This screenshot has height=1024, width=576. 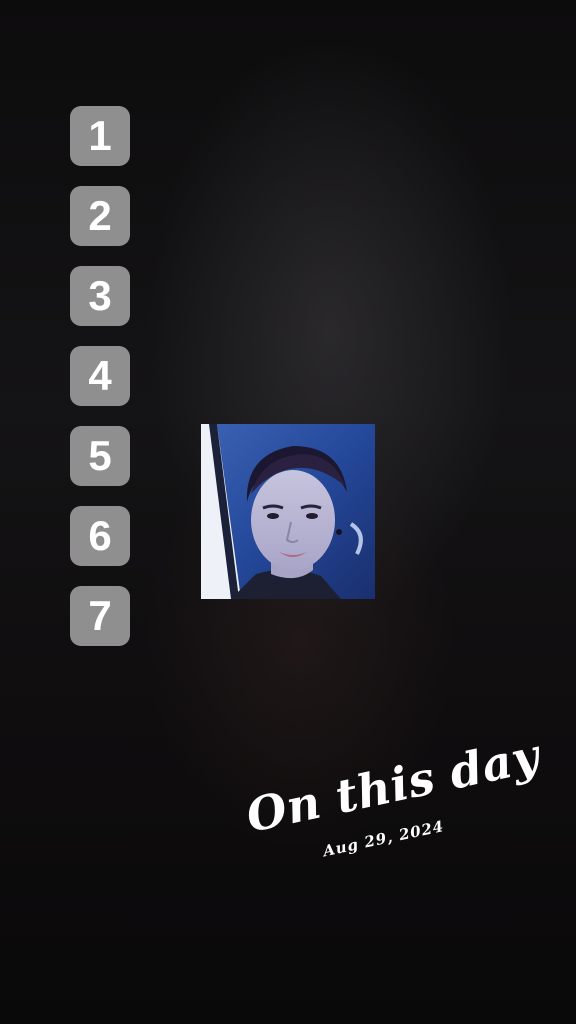 What do you see at coordinates (100, 216) in the screenshot?
I see `number-2: 2` at bounding box center [100, 216].